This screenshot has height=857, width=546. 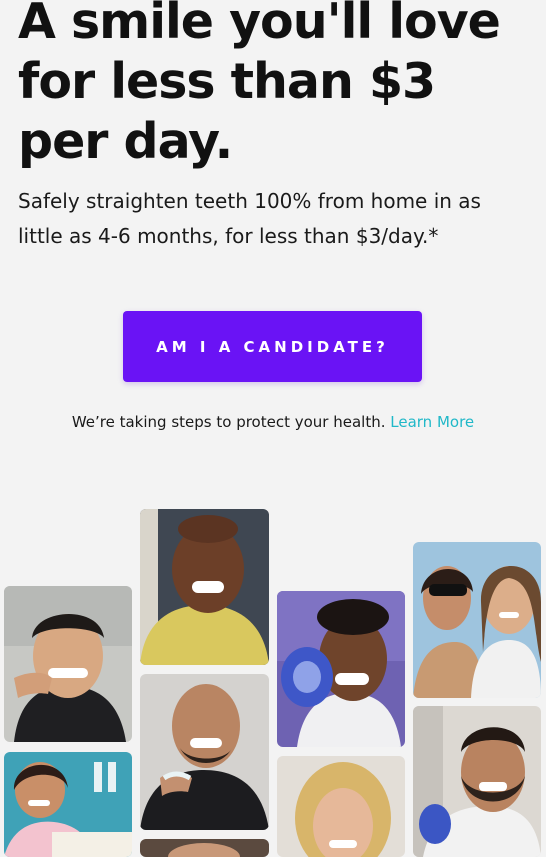 I want to click on customer-photo-man-holding-aligner, so click(x=68, y=664).